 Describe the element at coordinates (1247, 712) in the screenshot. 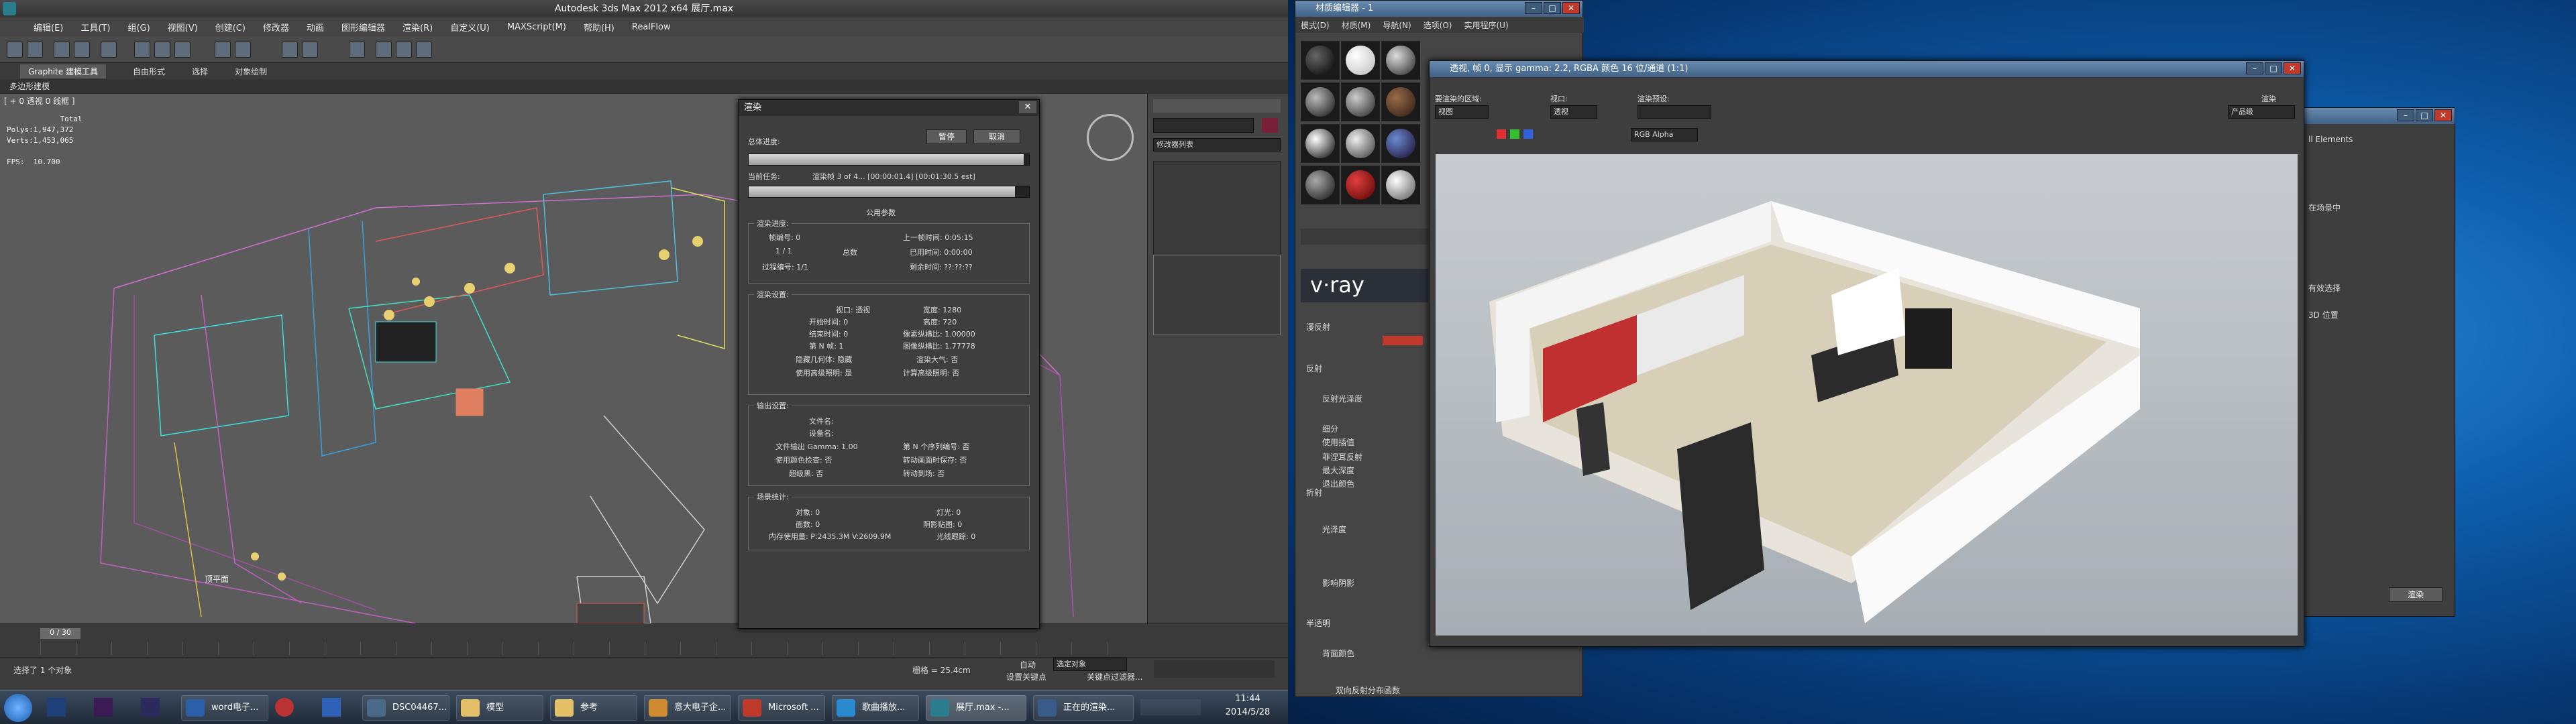

I see `clock-date: 2014/5/28` at that location.